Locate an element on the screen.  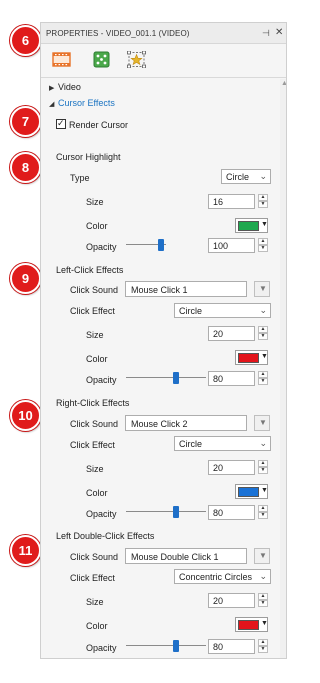
double-click-opacity-stepper: ▲ ▼ is located at coordinates (263, 646).